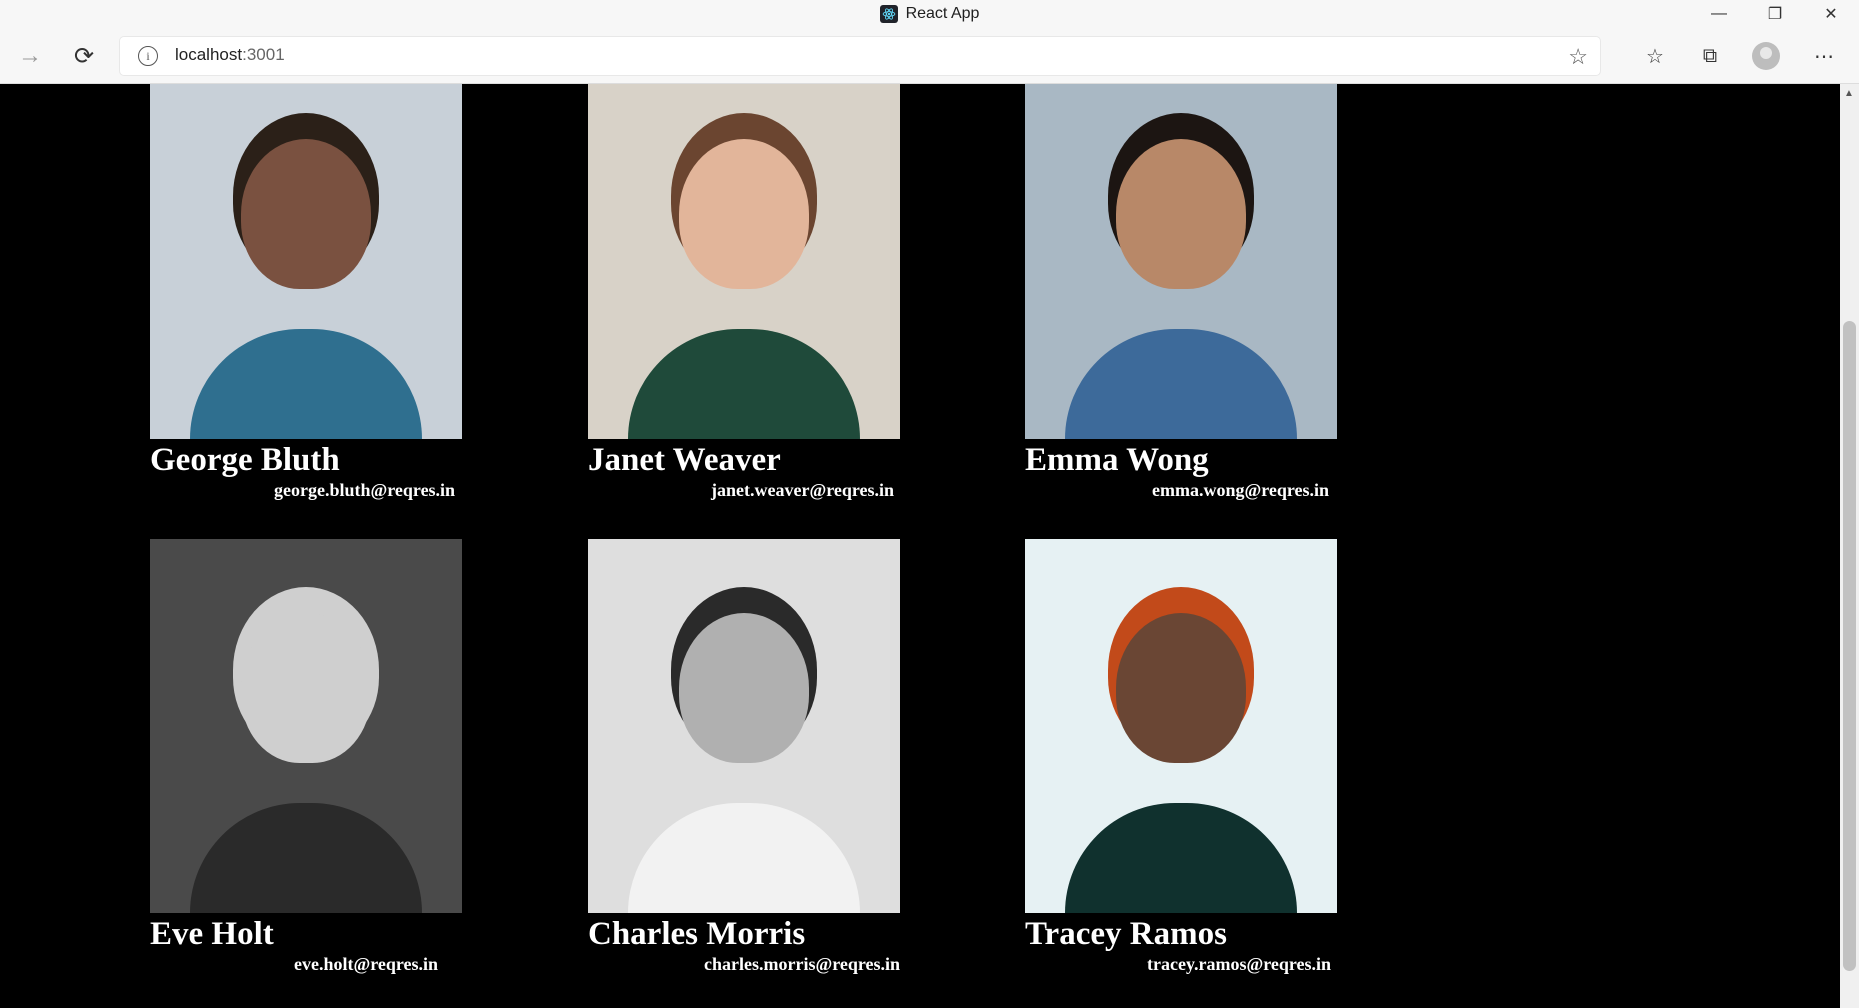 The width and height of the screenshot is (1859, 1008). I want to click on user-email: charles.morris@reqres.in, so click(802, 964).